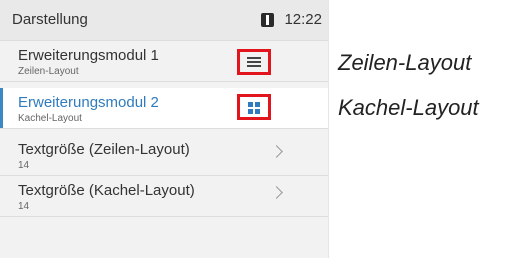 The height and width of the screenshot is (258, 513). I want to click on item-title: Textgröße (Kachel-Layout), so click(106, 190).